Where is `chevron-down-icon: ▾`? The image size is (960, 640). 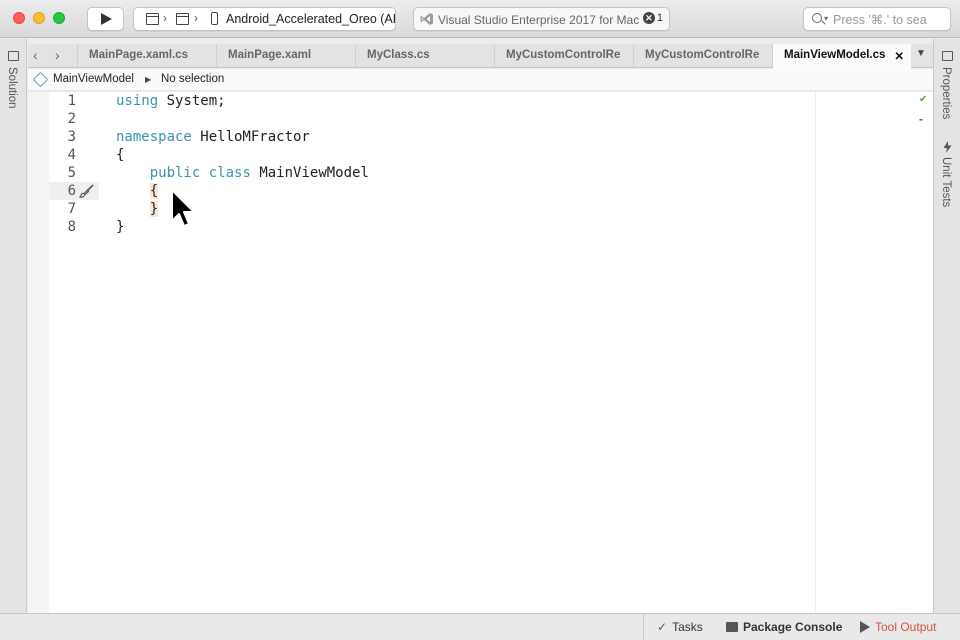
chevron-down-icon: ▾ is located at coordinates (826, 18).